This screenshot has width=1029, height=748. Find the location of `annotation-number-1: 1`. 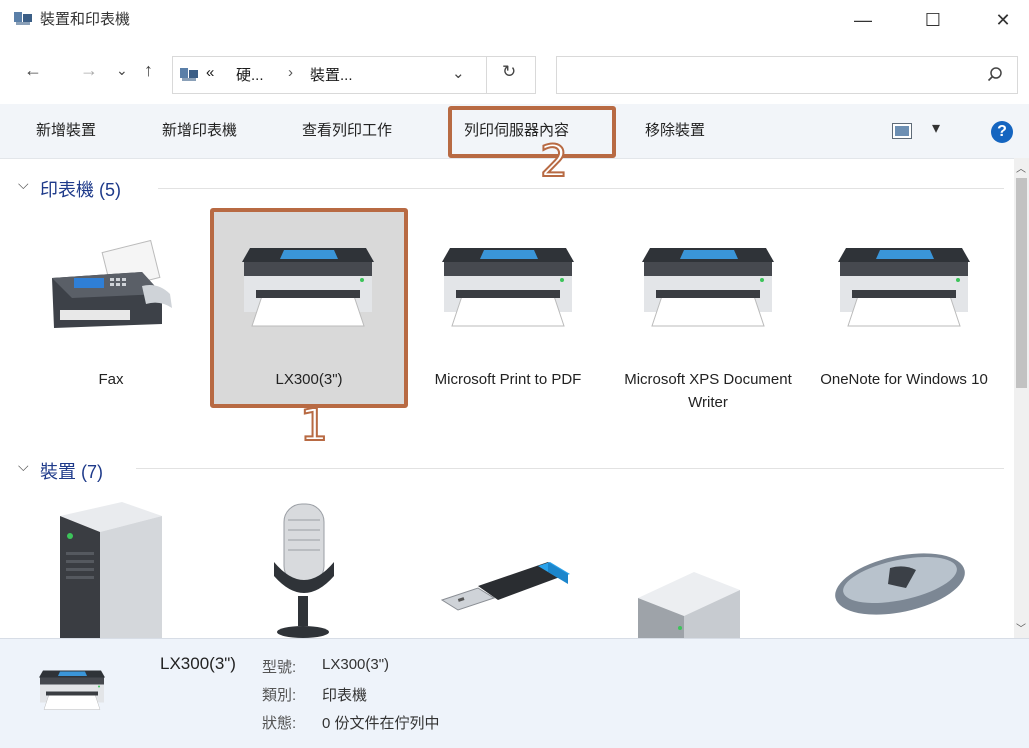

annotation-number-1: 1 is located at coordinates (314, 425).